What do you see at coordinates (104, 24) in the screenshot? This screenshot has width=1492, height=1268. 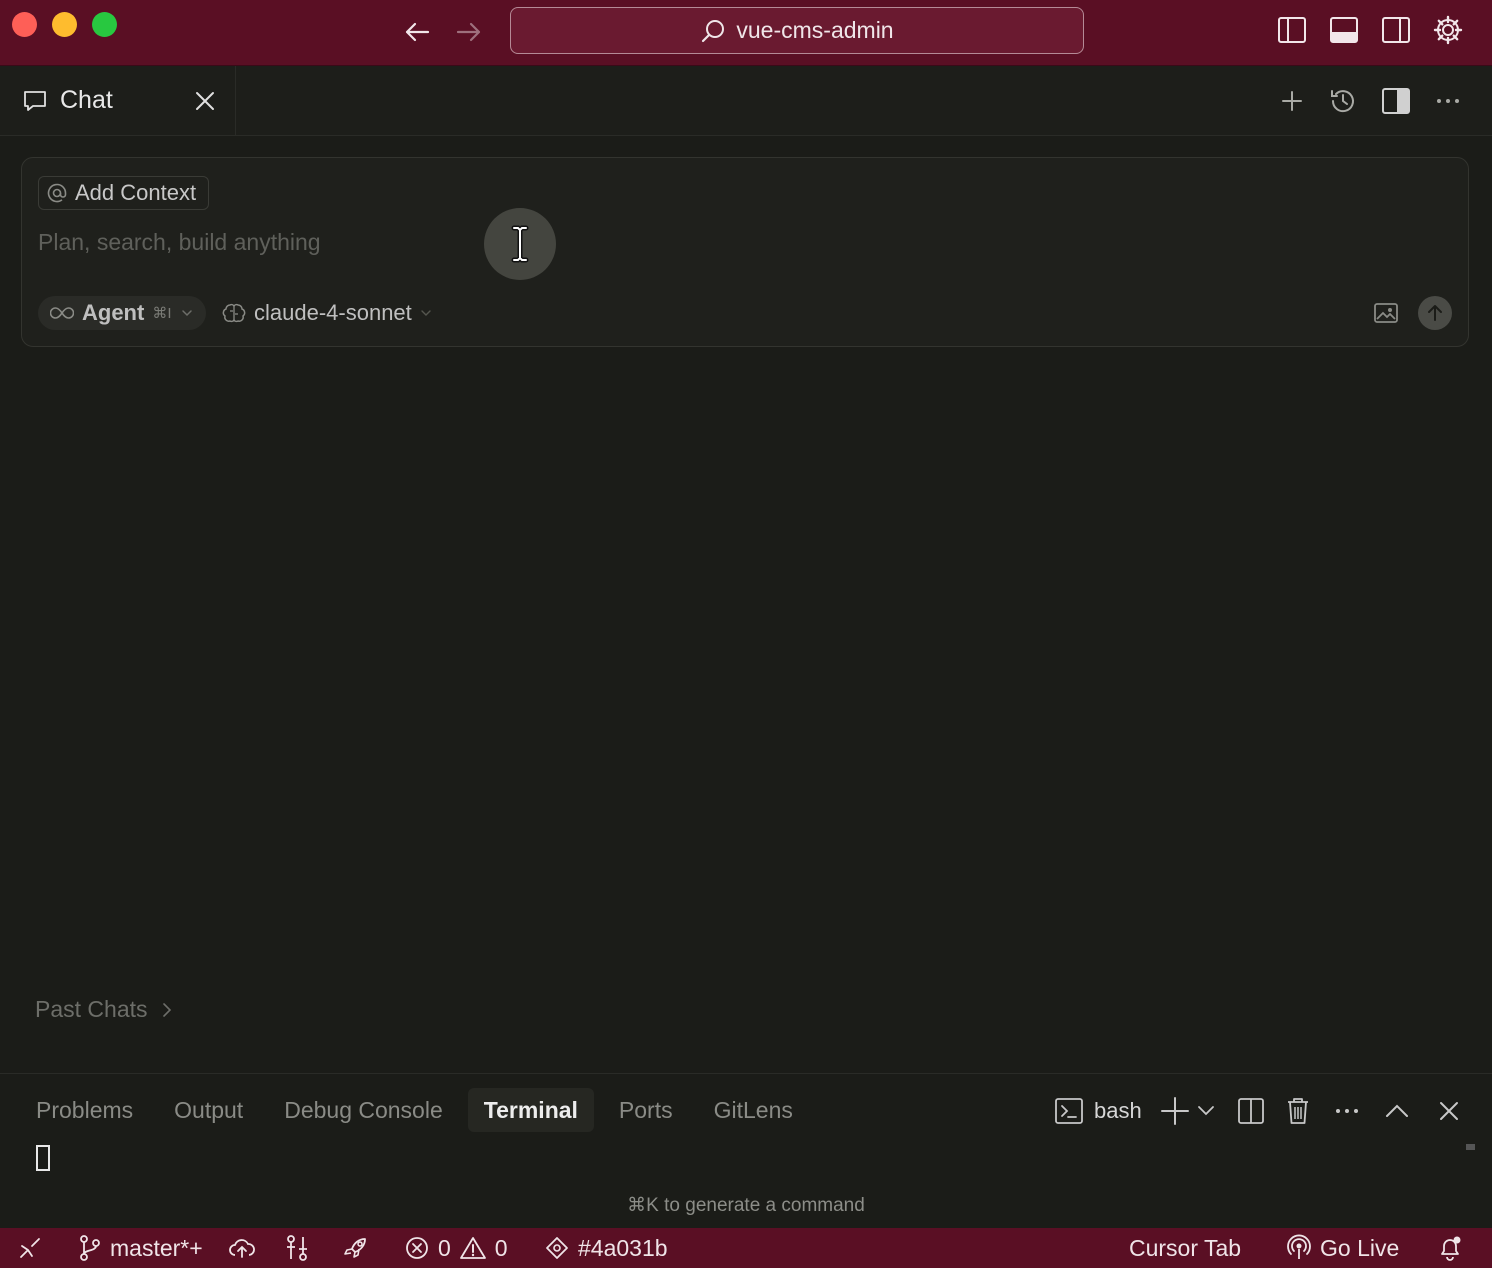 I see `maximize-window-button` at bounding box center [104, 24].